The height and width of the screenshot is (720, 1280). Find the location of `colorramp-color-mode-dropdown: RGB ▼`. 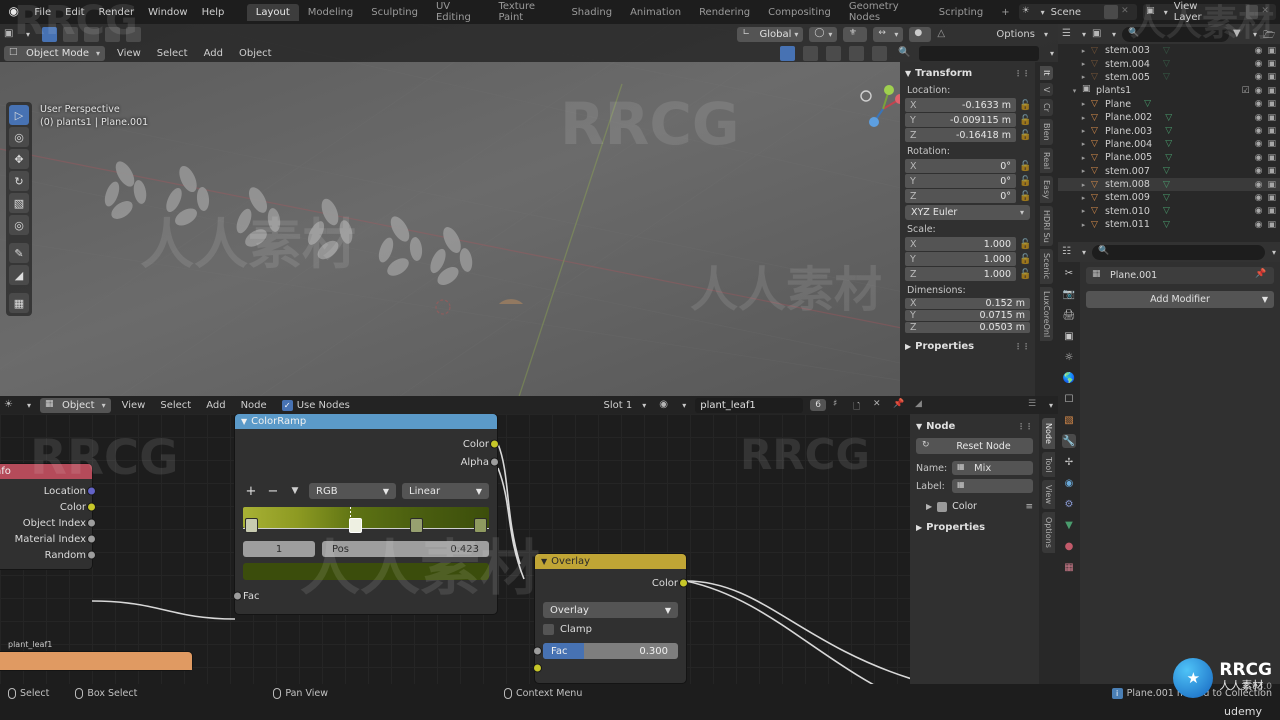

colorramp-color-mode-dropdown: RGB ▼ is located at coordinates (352, 491).